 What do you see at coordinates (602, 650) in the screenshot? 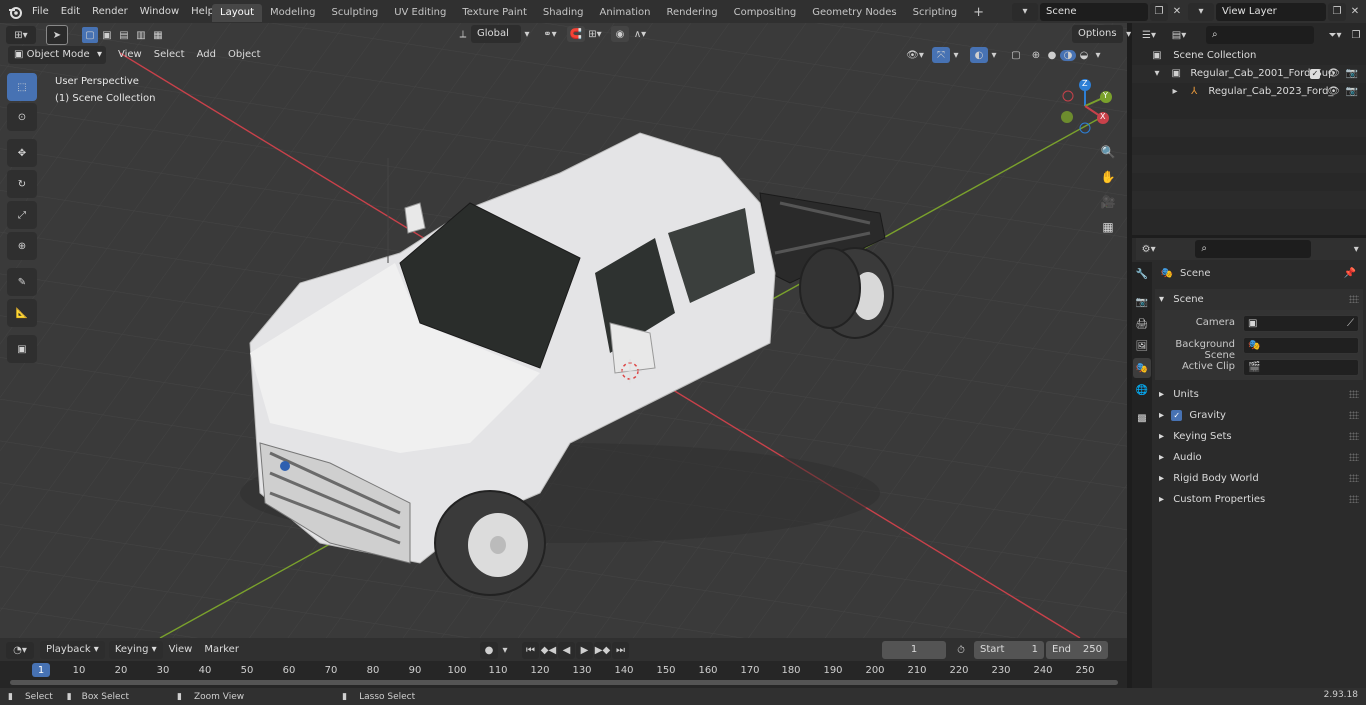
I see `next-keyframe-icon: ▶◆` at bounding box center [602, 650].